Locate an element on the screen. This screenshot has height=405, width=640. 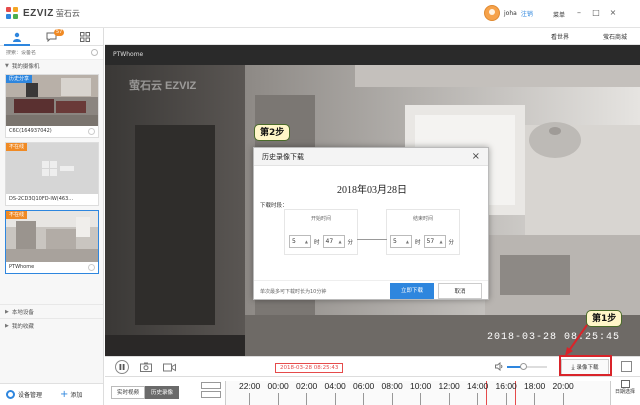
start-time-box: 开始时间 is located at coordinates (321, 232).